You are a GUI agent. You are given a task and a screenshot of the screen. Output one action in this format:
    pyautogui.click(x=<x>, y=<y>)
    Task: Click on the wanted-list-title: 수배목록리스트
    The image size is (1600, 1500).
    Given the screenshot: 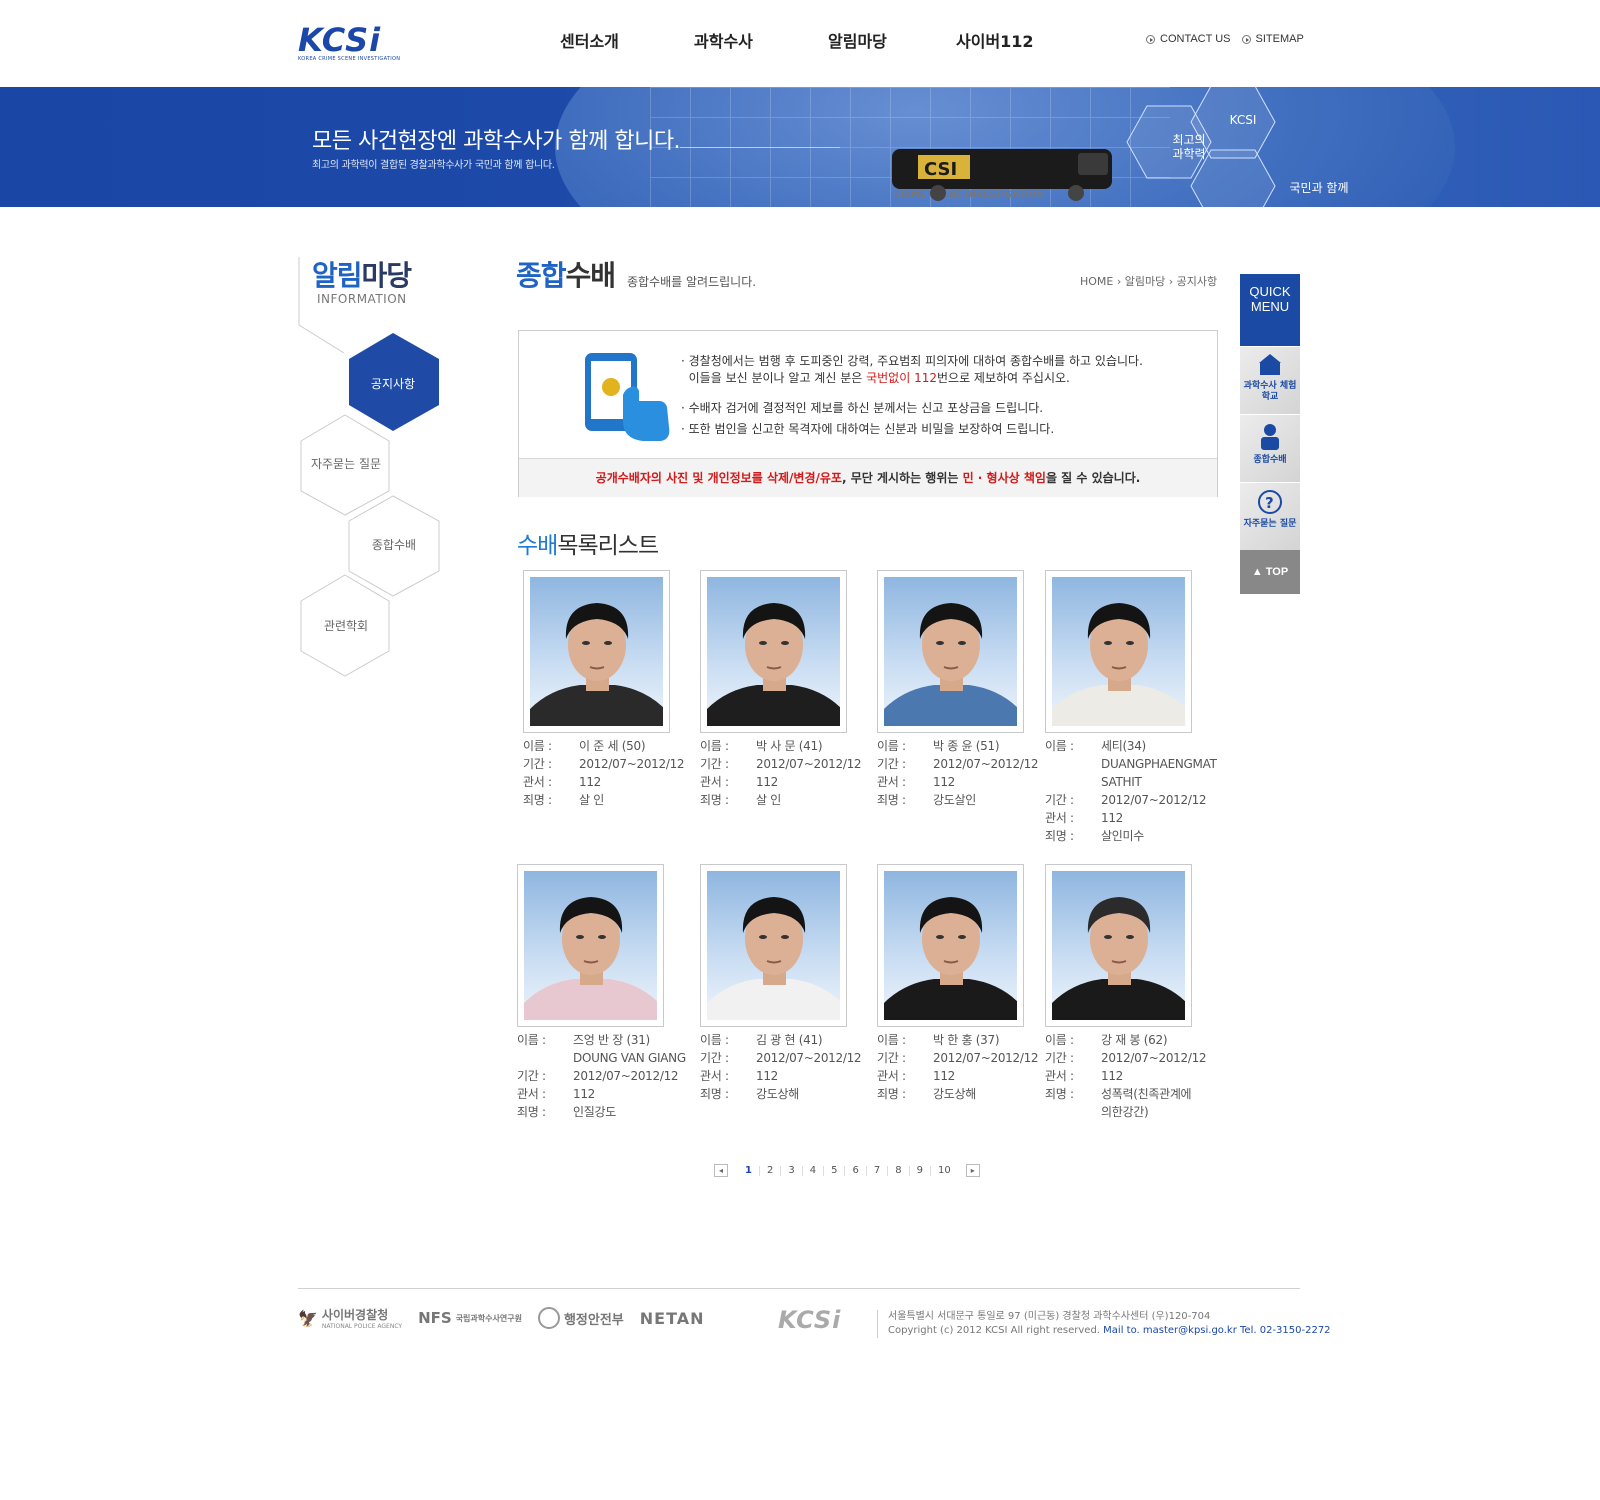 What is the action you would take?
    pyautogui.click(x=588, y=543)
    